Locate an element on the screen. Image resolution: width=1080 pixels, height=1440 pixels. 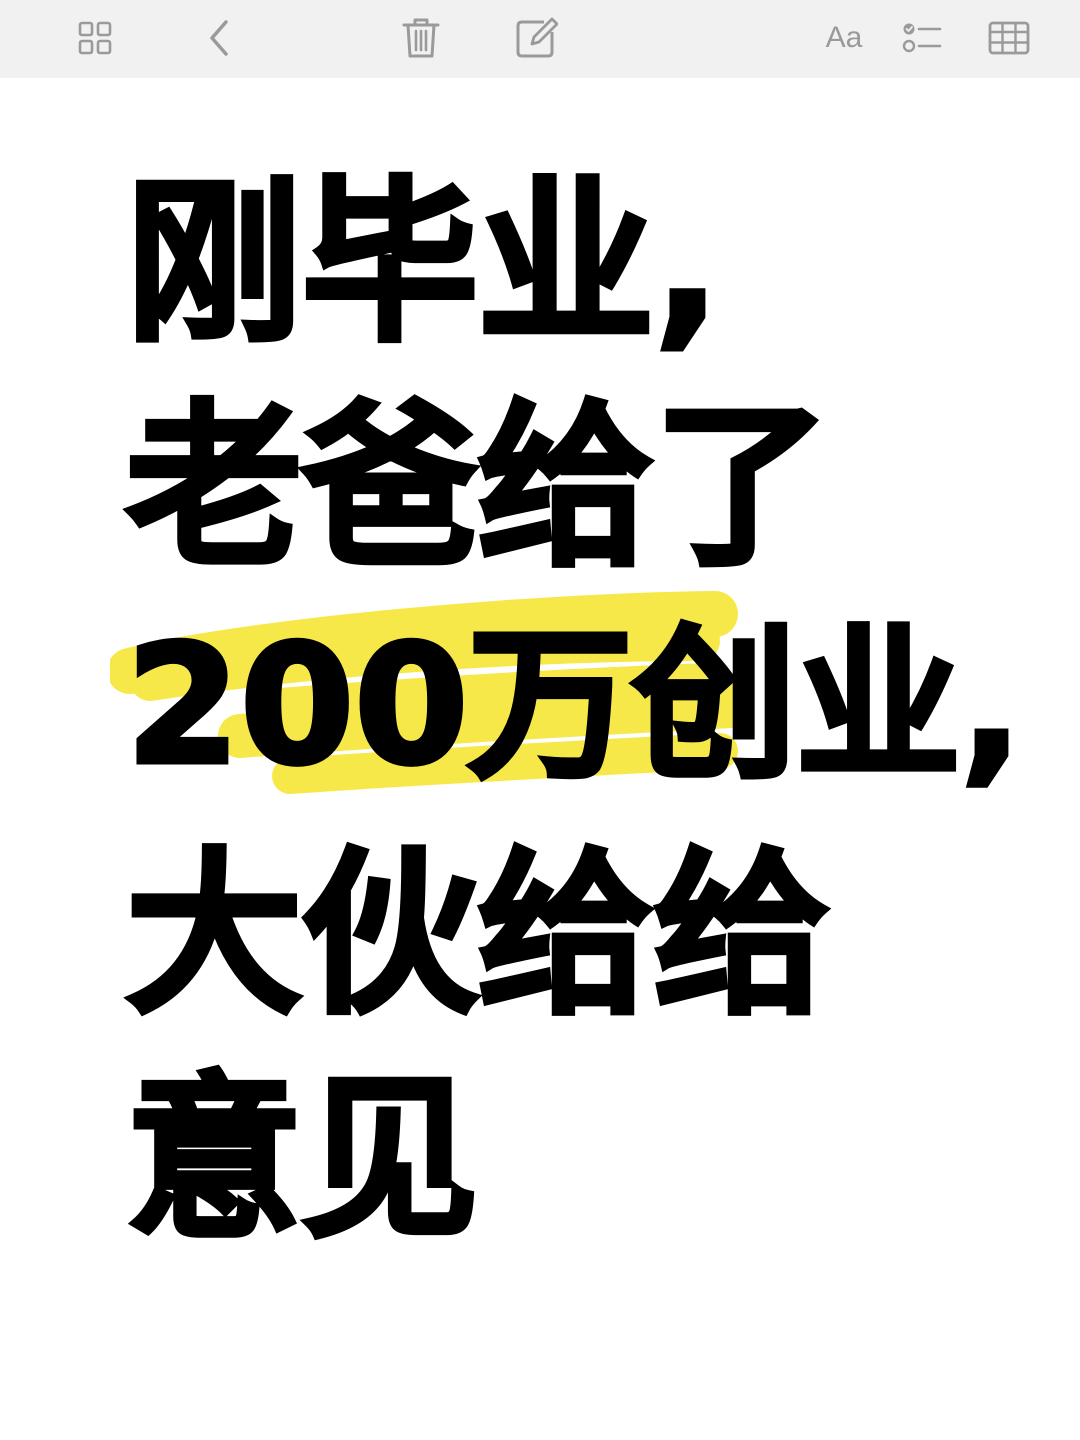
table-button is located at coordinates (1009, 38).